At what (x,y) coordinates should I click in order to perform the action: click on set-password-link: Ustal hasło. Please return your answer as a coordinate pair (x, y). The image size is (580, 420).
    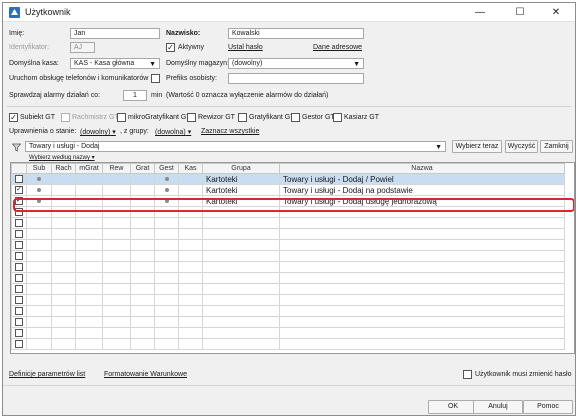
    Looking at the image, I should click on (245, 47).